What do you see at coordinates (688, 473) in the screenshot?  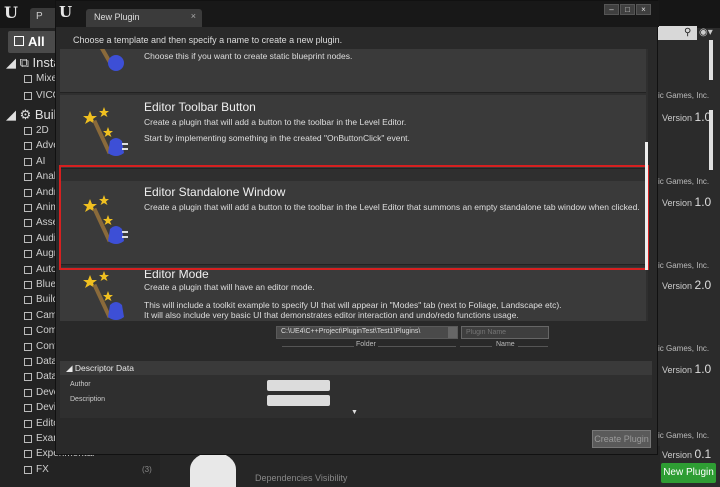 I see `new-plugin-button: New Plugin` at bounding box center [688, 473].